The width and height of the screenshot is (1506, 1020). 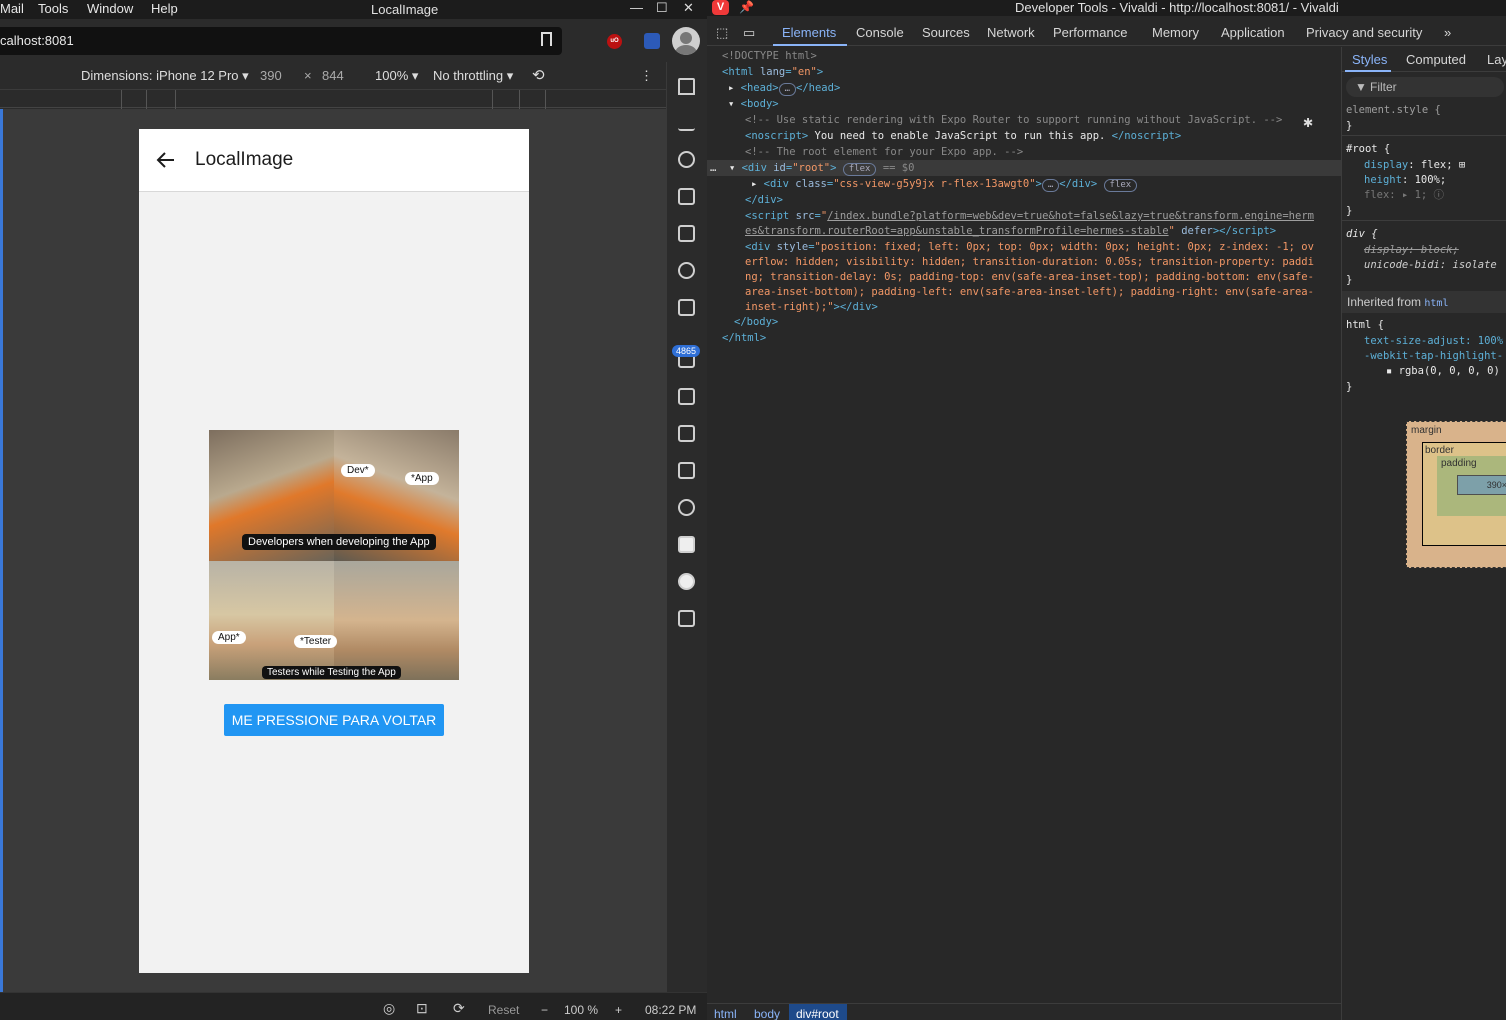 What do you see at coordinates (164, 8) in the screenshot?
I see `menu-help: Help` at bounding box center [164, 8].